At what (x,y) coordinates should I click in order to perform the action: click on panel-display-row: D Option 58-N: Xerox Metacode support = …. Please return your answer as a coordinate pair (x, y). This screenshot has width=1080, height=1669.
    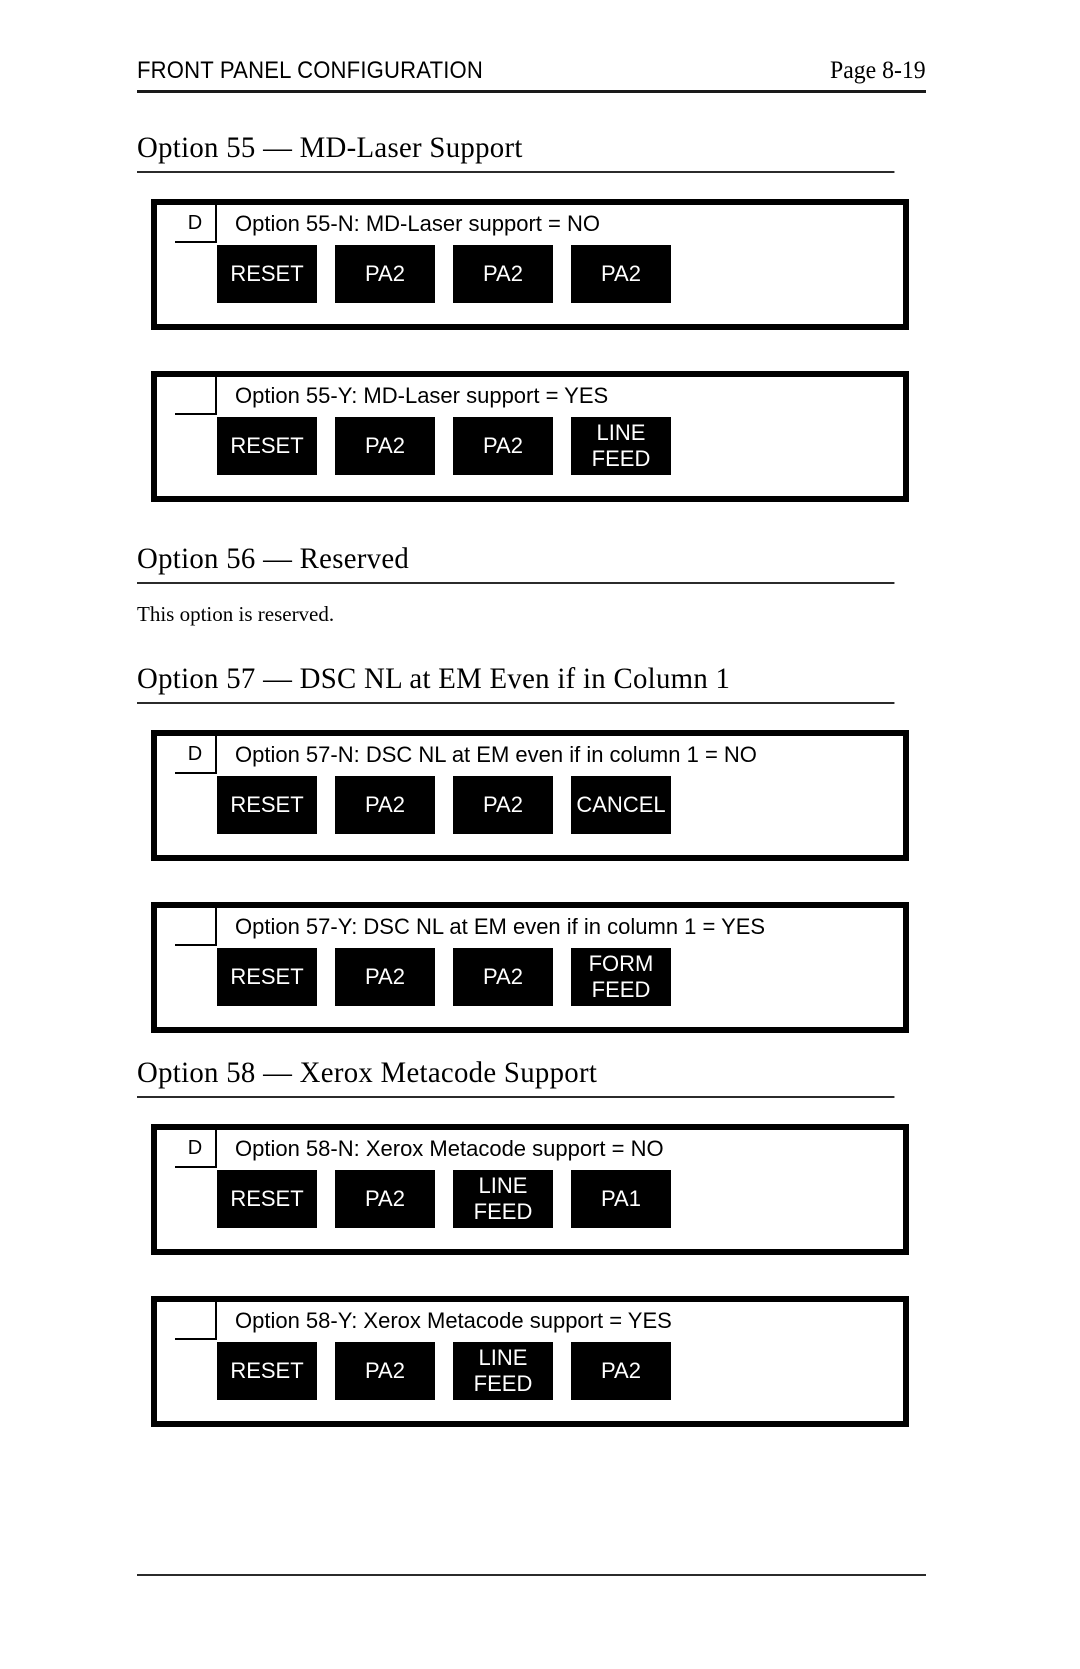
    Looking at the image, I should click on (530, 1149).